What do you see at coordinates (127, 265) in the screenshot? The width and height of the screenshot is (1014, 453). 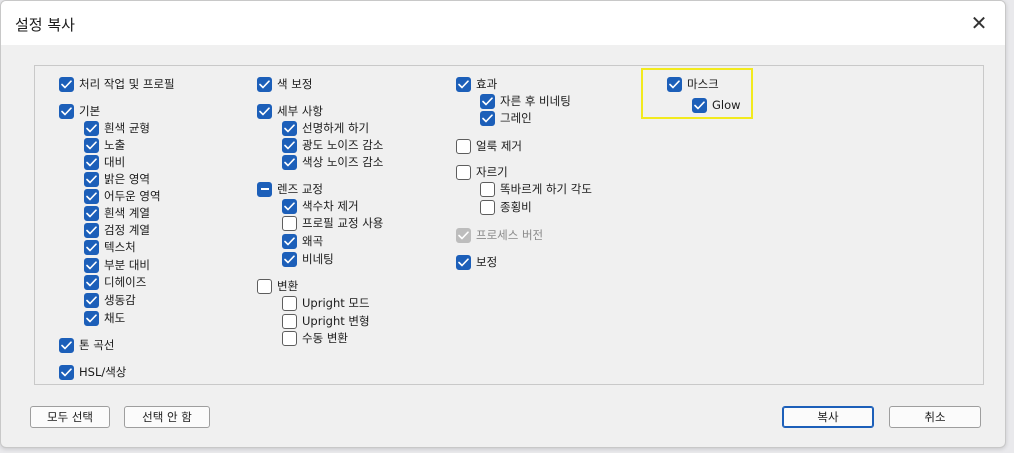 I see `checkbox-label: 부분 대비` at bounding box center [127, 265].